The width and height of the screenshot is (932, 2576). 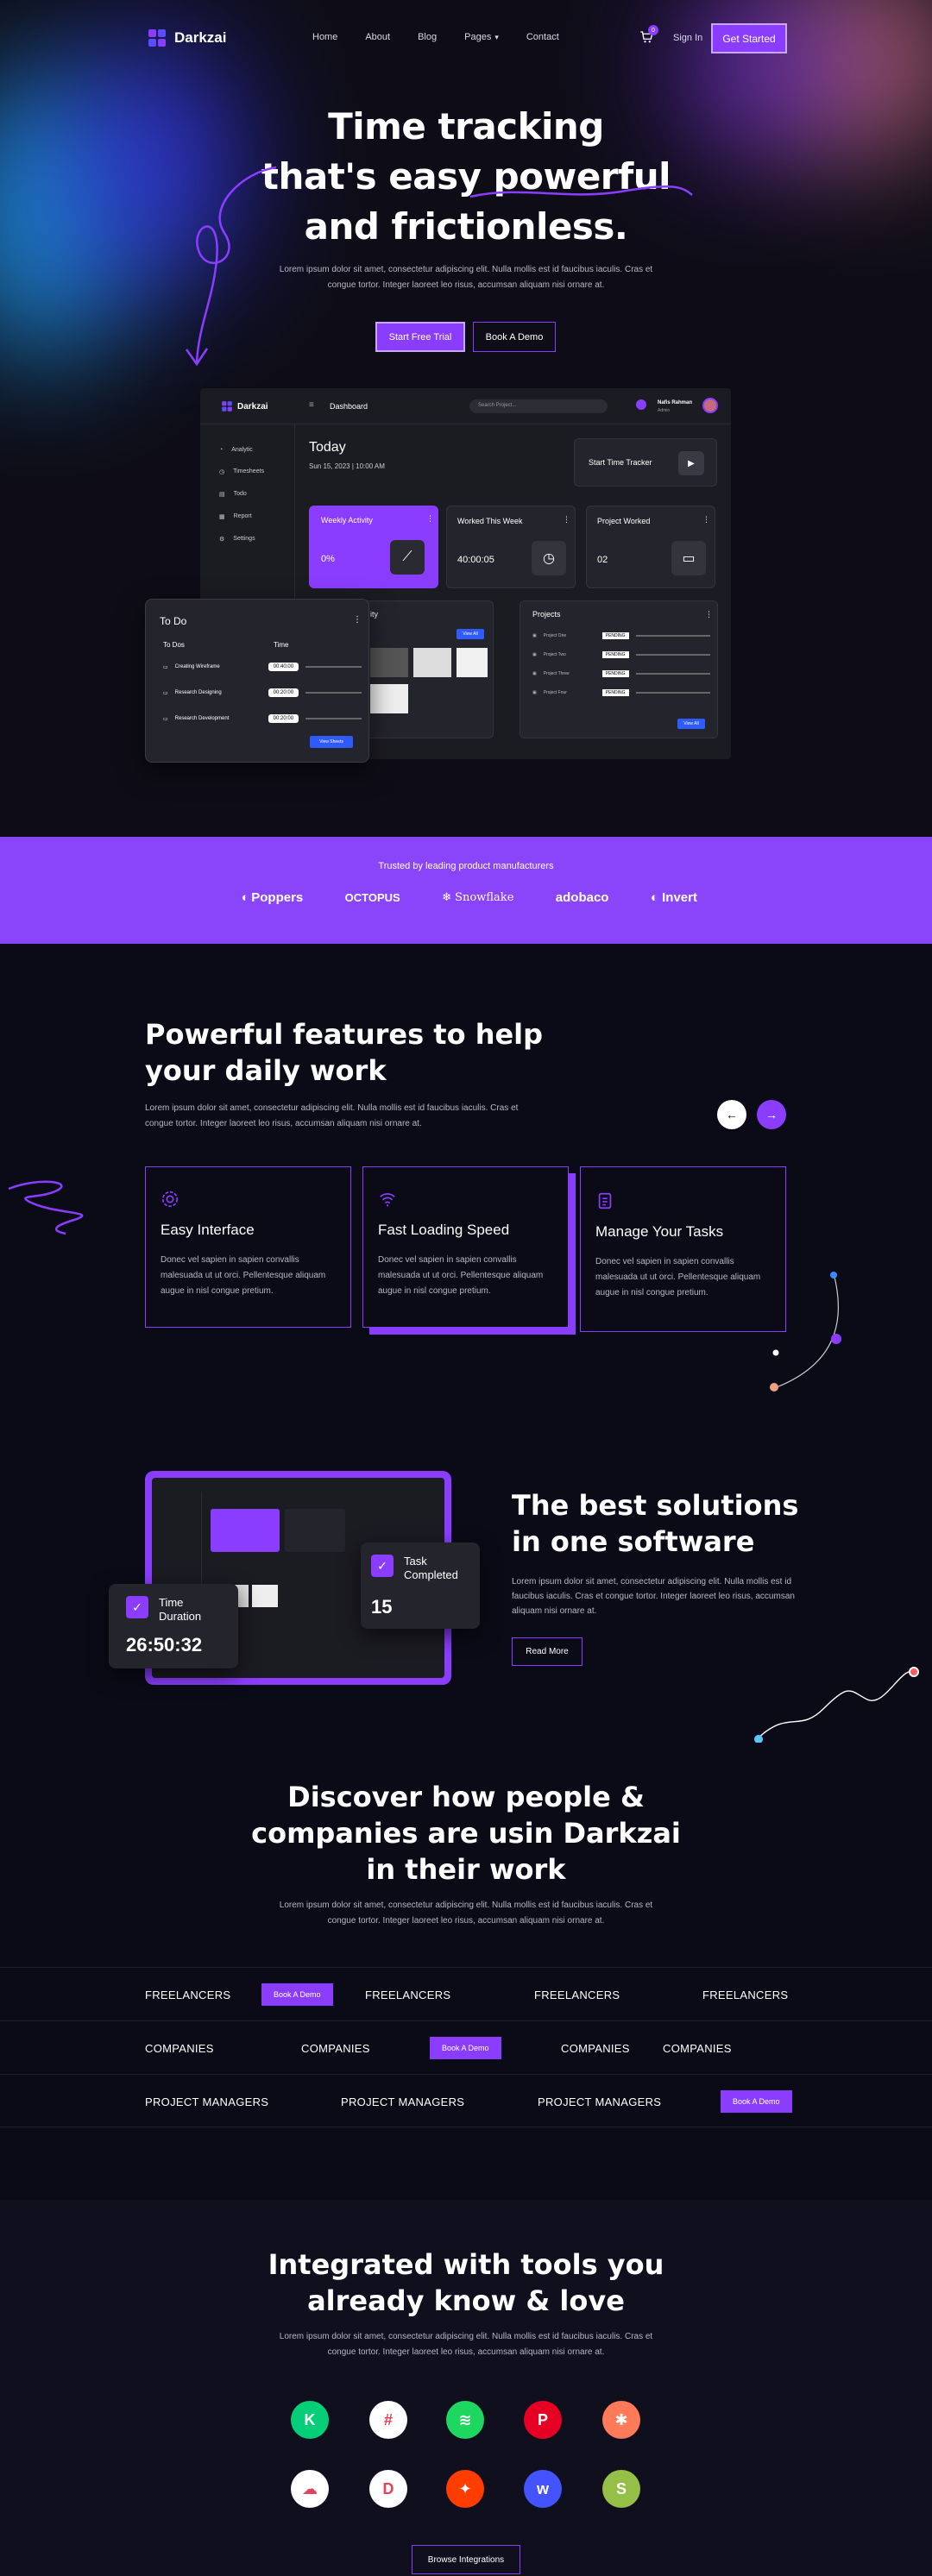 I want to click on todo-row: ▭ Research Development 00:20:00, so click(x=262, y=719).